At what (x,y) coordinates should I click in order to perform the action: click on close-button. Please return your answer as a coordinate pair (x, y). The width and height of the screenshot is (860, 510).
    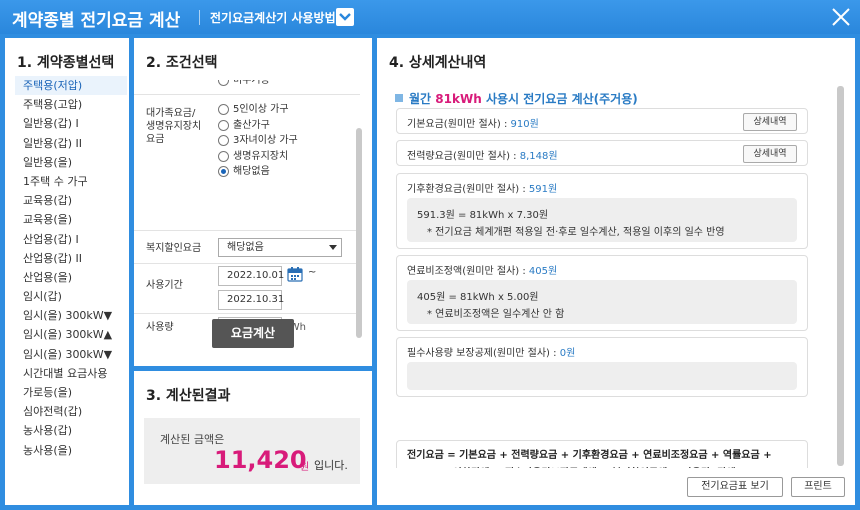
    Looking at the image, I should click on (841, 17).